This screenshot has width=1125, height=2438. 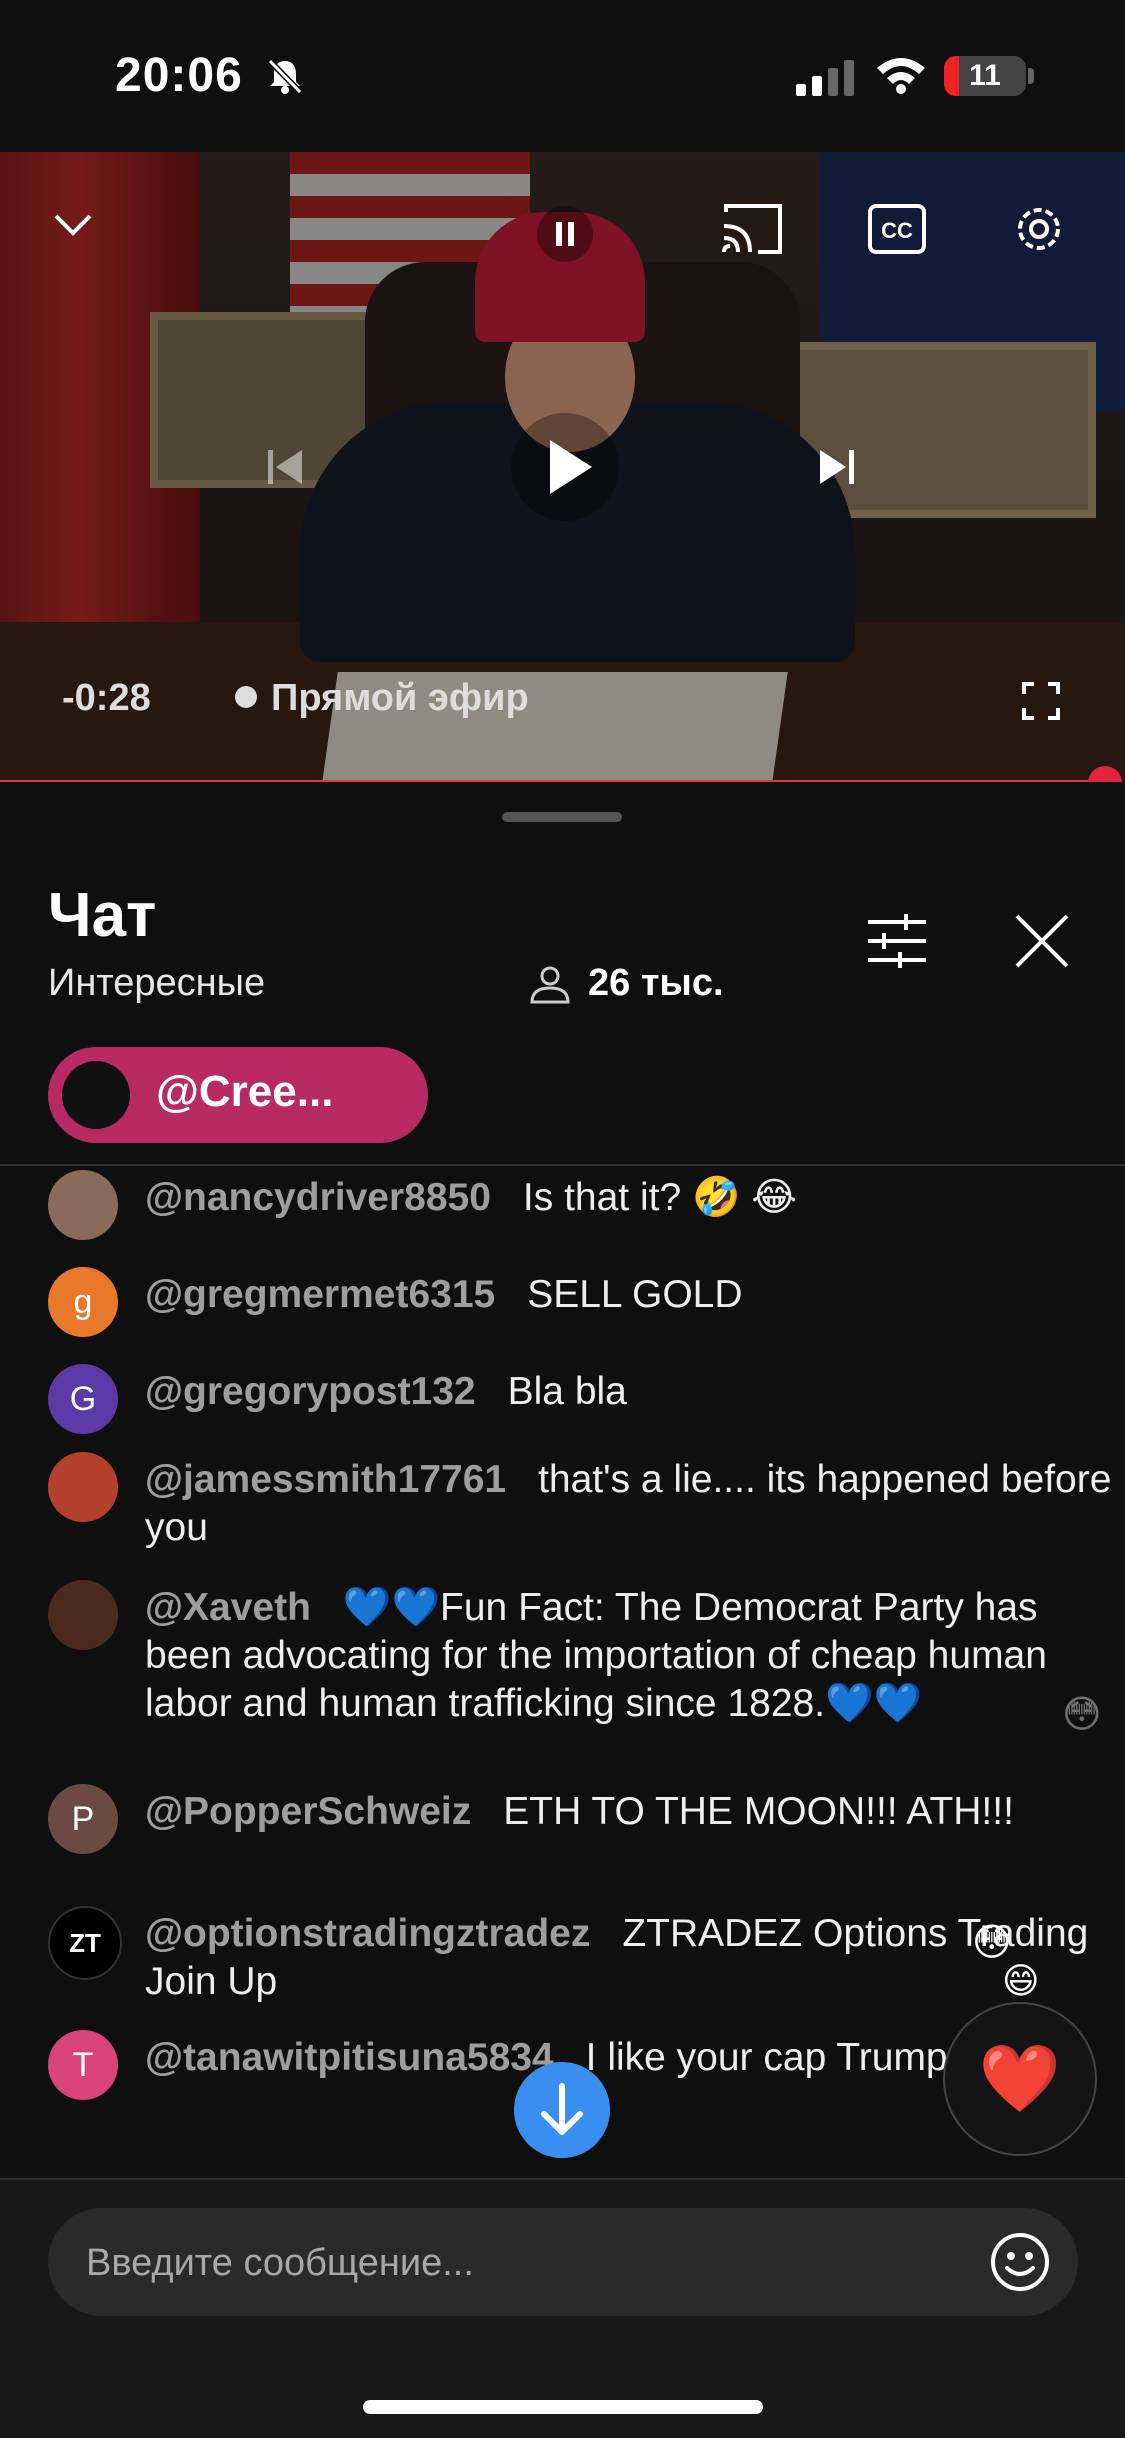 What do you see at coordinates (83, 1819) in the screenshot?
I see `avatar: P` at bounding box center [83, 1819].